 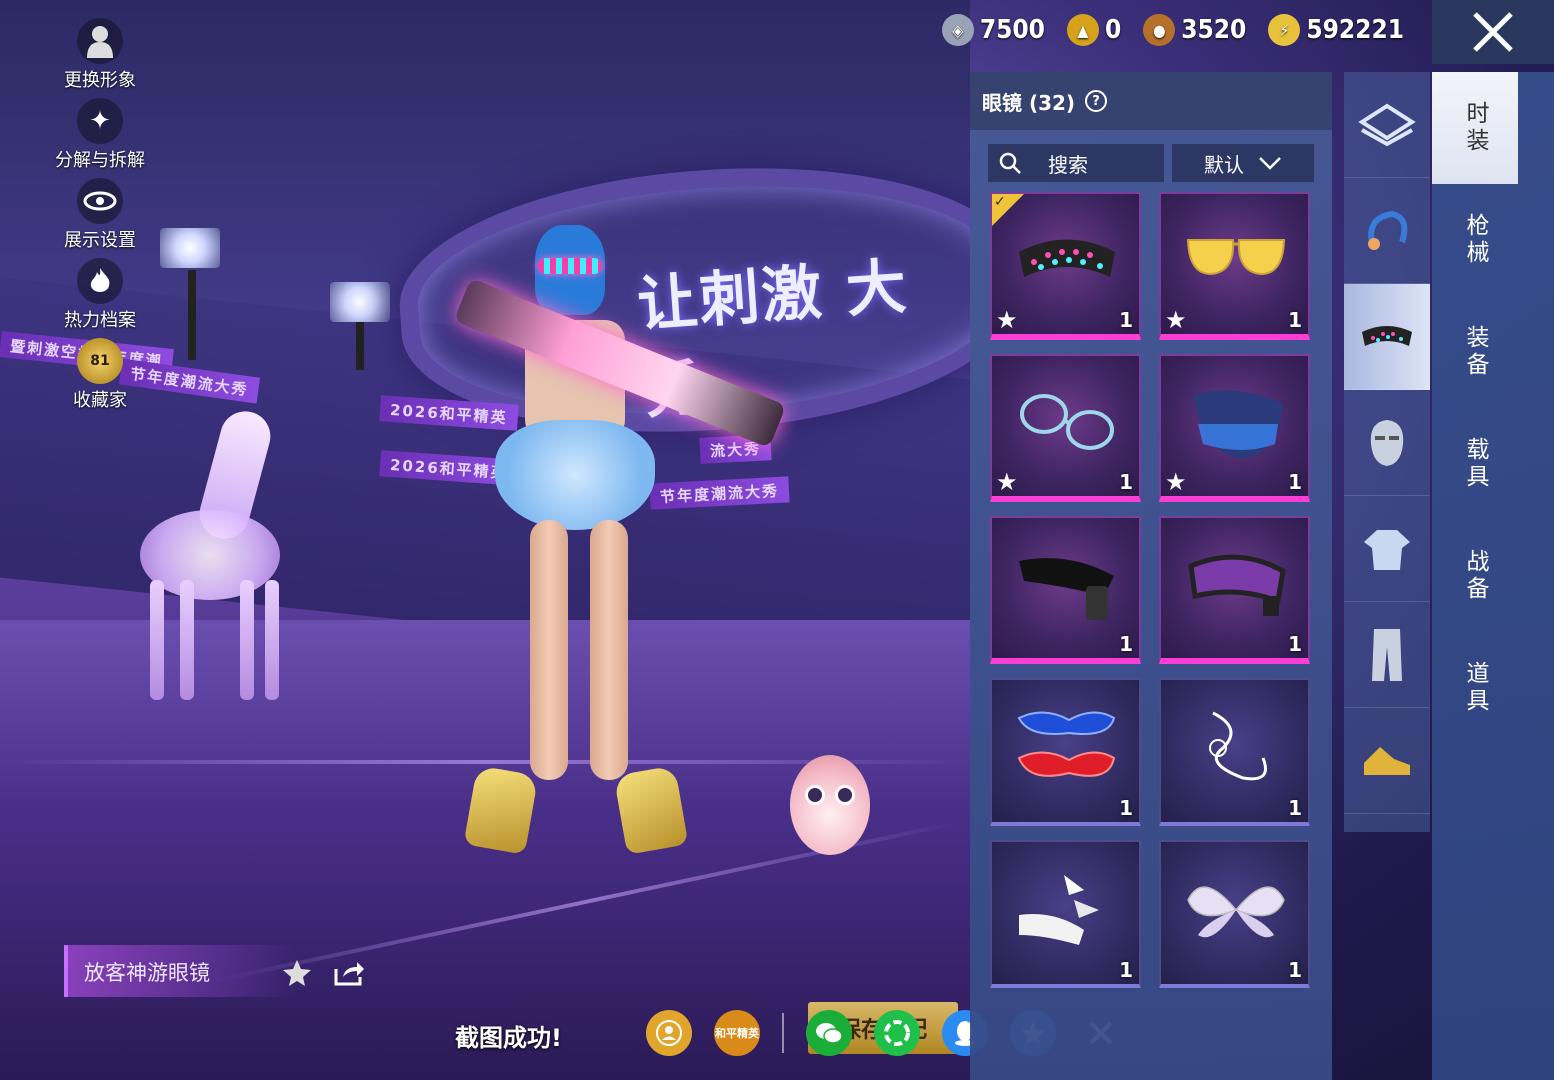 I want to click on collector-button: 81 收藏家, so click(x=100, y=378).